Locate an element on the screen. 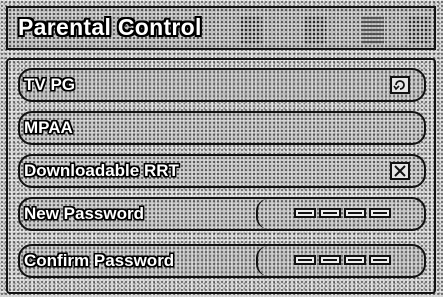 The image size is (443, 297). refresh-arrow-icon is located at coordinates (400, 85).